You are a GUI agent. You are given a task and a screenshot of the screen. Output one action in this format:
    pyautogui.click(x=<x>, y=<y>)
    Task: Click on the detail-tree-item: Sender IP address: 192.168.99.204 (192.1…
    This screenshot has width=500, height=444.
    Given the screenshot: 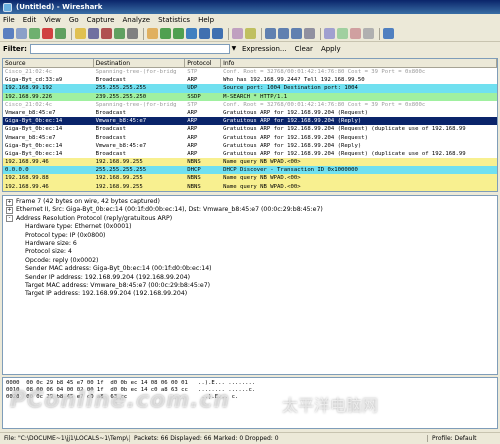 What is the action you would take?
    pyautogui.click(x=250, y=278)
    